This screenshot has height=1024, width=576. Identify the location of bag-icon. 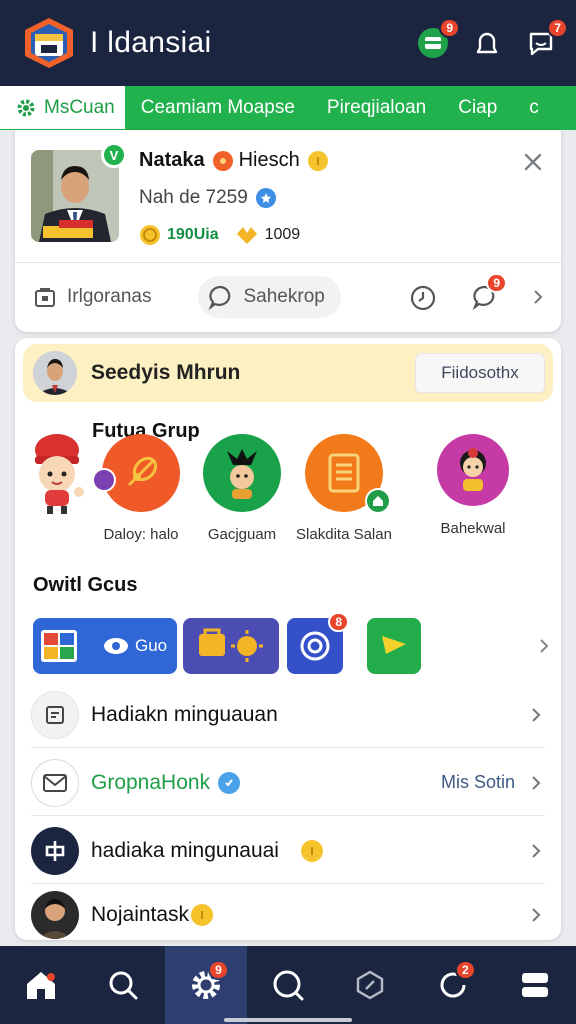
(45, 297).